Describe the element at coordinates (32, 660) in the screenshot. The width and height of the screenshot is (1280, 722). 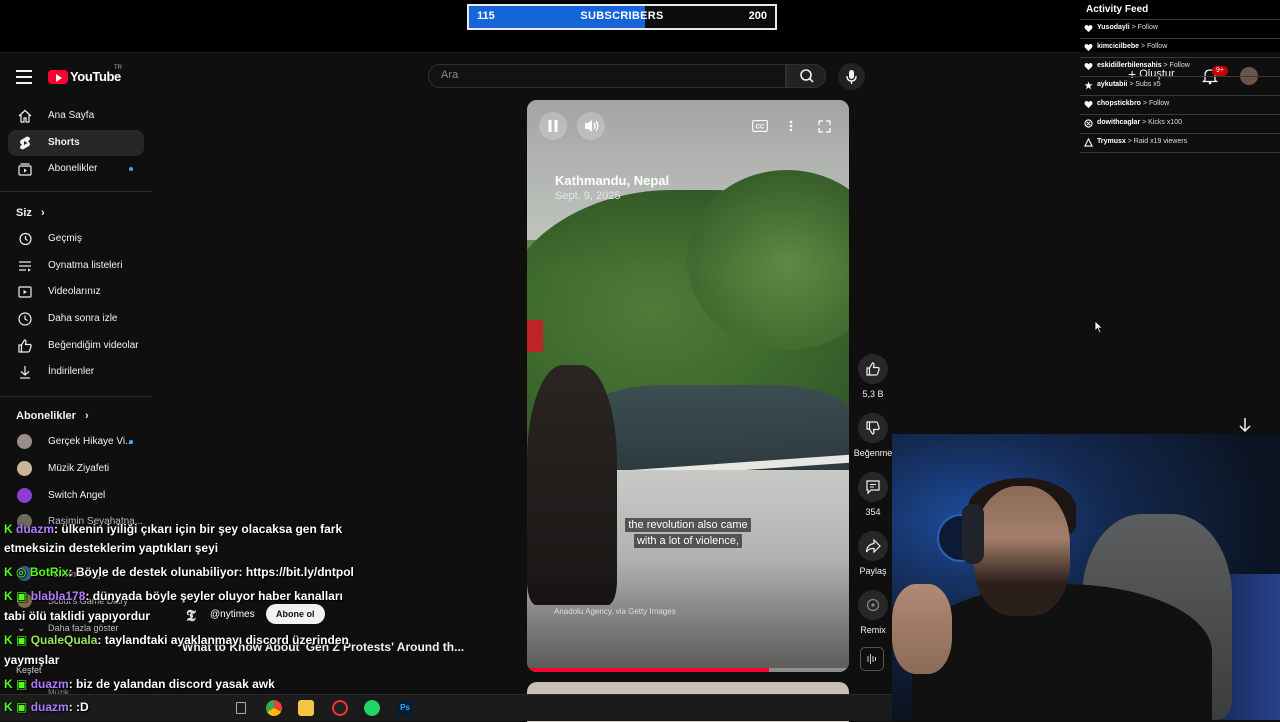
I see `chat-message-continued: yaymışlar` at that location.